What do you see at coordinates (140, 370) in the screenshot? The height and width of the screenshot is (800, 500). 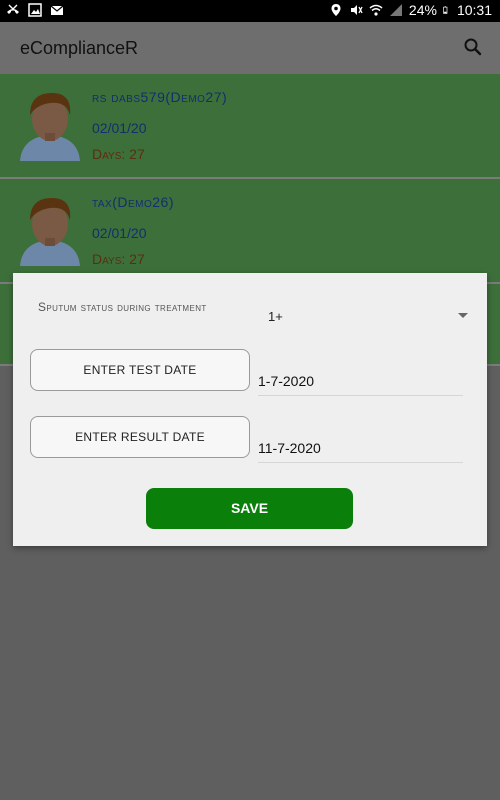 I see `enter-test-date-button: ENTER TEST DATE` at bounding box center [140, 370].